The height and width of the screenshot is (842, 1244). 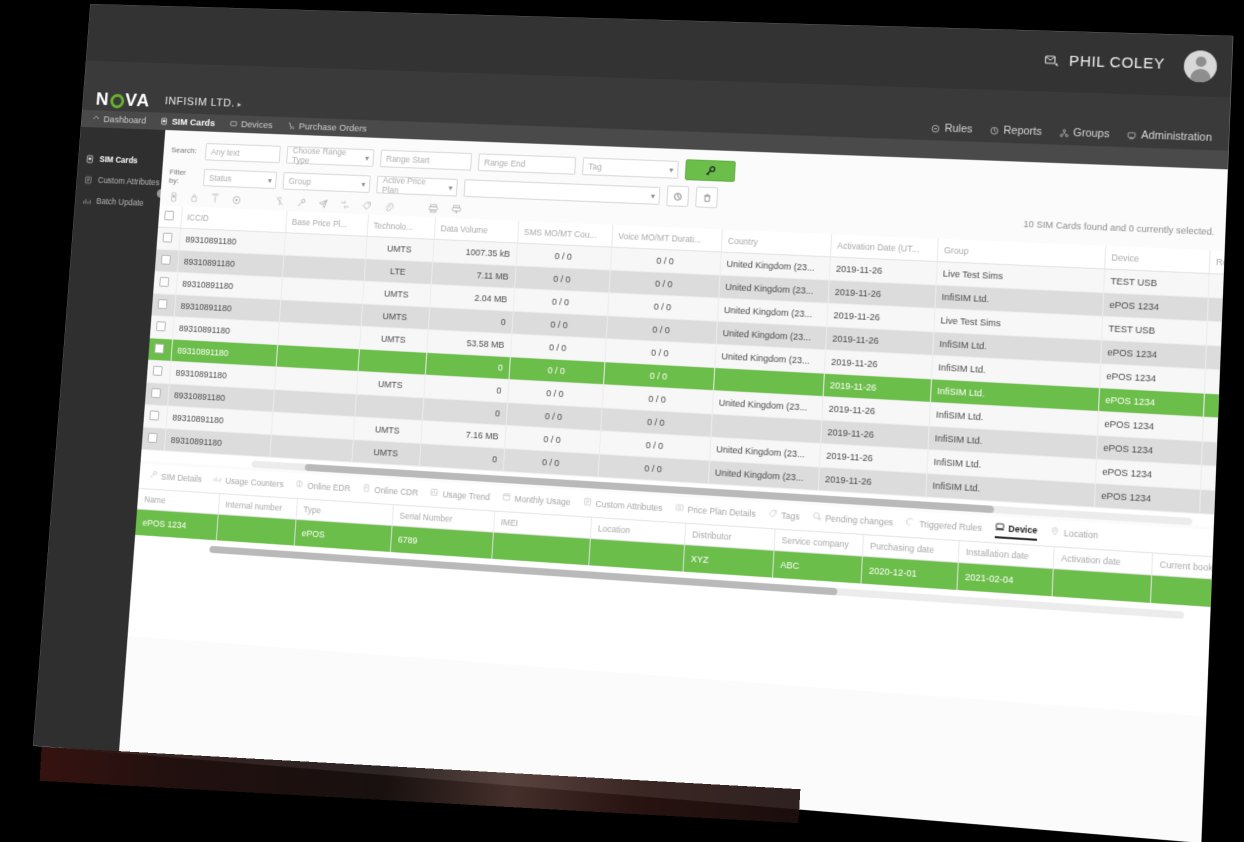 What do you see at coordinates (175, 478) in the screenshot?
I see `detail-tab-sim-details: SIM Details` at bounding box center [175, 478].